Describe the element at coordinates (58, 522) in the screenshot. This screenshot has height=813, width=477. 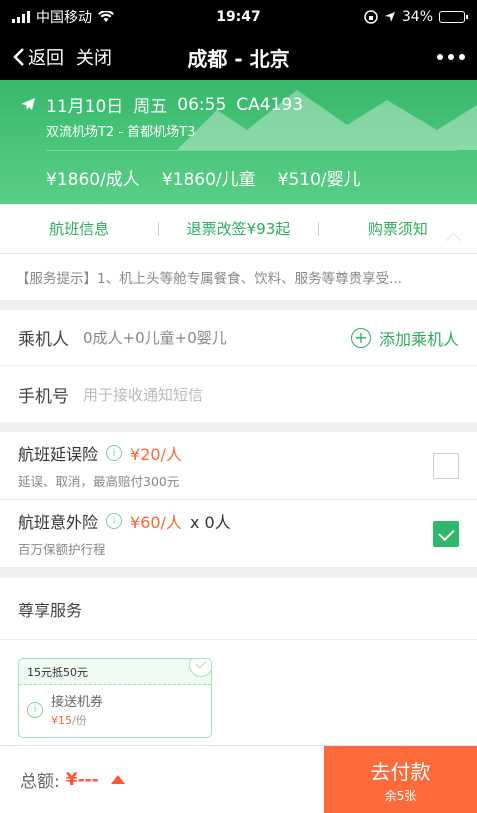
I see `insurance-name: 航班意外险` at that location.